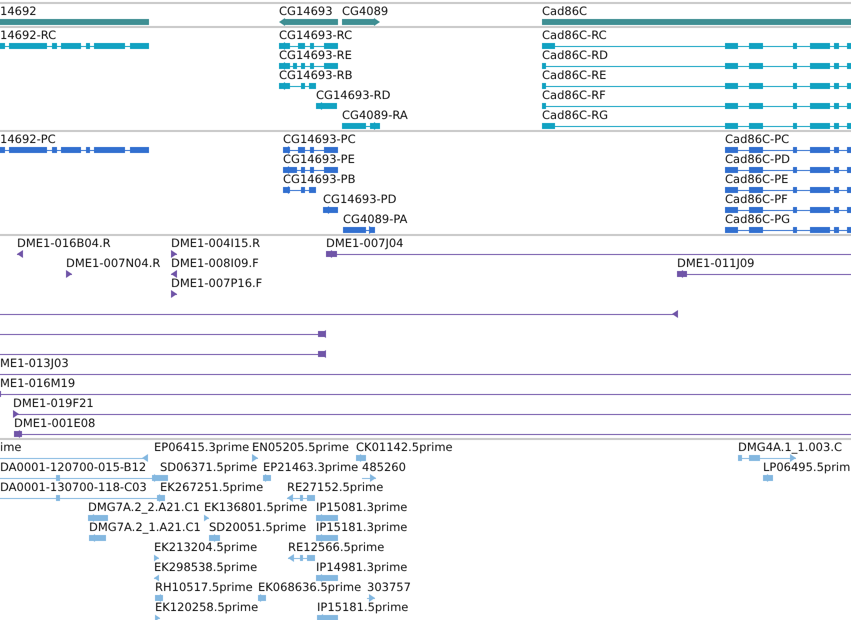 The image size is (851, 620). What do you see at coordinates (145, 527) in the screenshot?
I see `feature-label: DMG7A.2_1.A21.C1` at bounding box center [145, 527].